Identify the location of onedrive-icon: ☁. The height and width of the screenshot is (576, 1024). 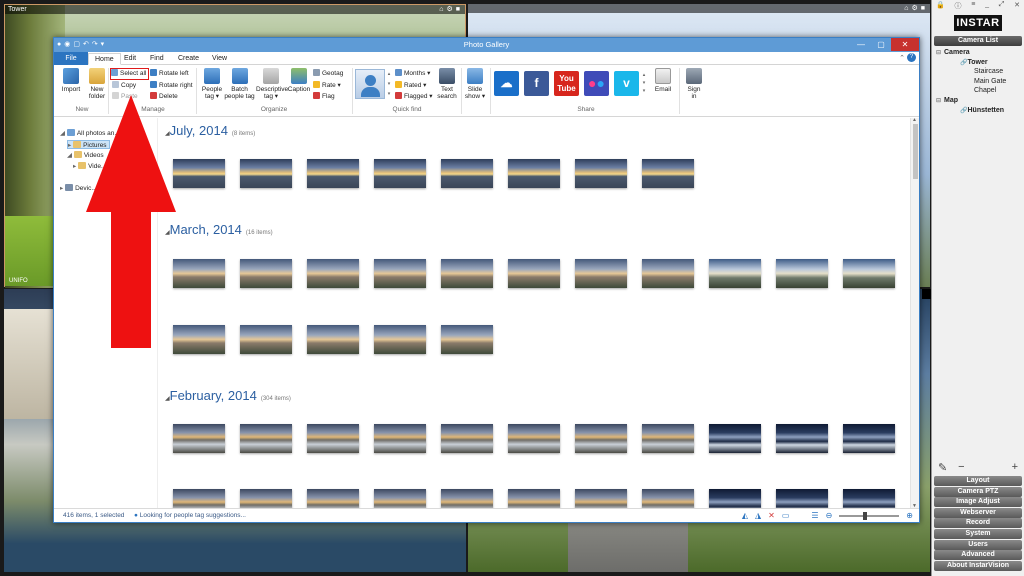
(506, 83).